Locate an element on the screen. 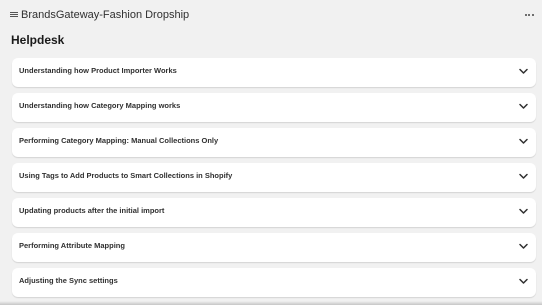 The height and width of the screenshot is (305, 542). faq-item-label: Understanding how Product Importer Works is located at coordinates (98, 70).